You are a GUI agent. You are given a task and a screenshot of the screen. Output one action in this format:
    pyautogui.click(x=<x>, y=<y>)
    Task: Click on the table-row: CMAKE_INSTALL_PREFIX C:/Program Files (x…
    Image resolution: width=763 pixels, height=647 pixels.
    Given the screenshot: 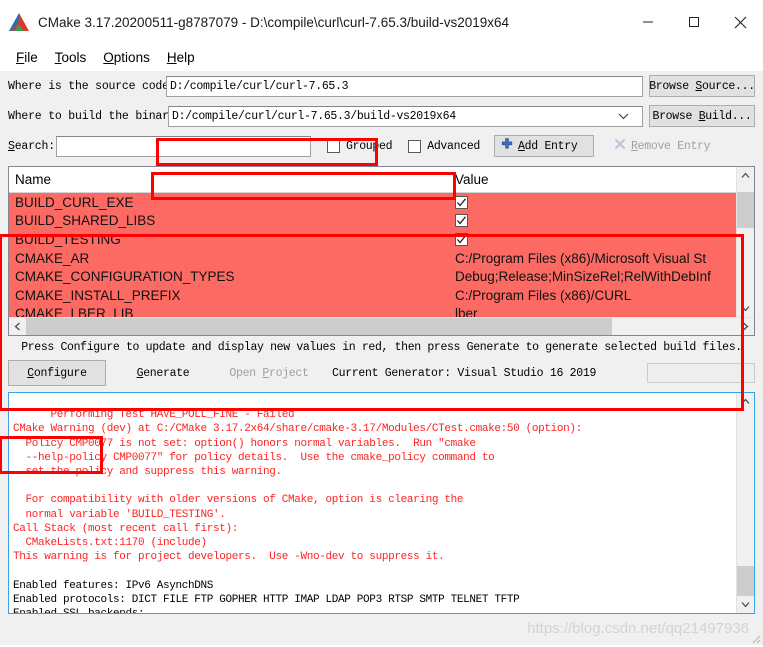 What is the action you would take?
    pyautogui.click(x=372, y=295)
    